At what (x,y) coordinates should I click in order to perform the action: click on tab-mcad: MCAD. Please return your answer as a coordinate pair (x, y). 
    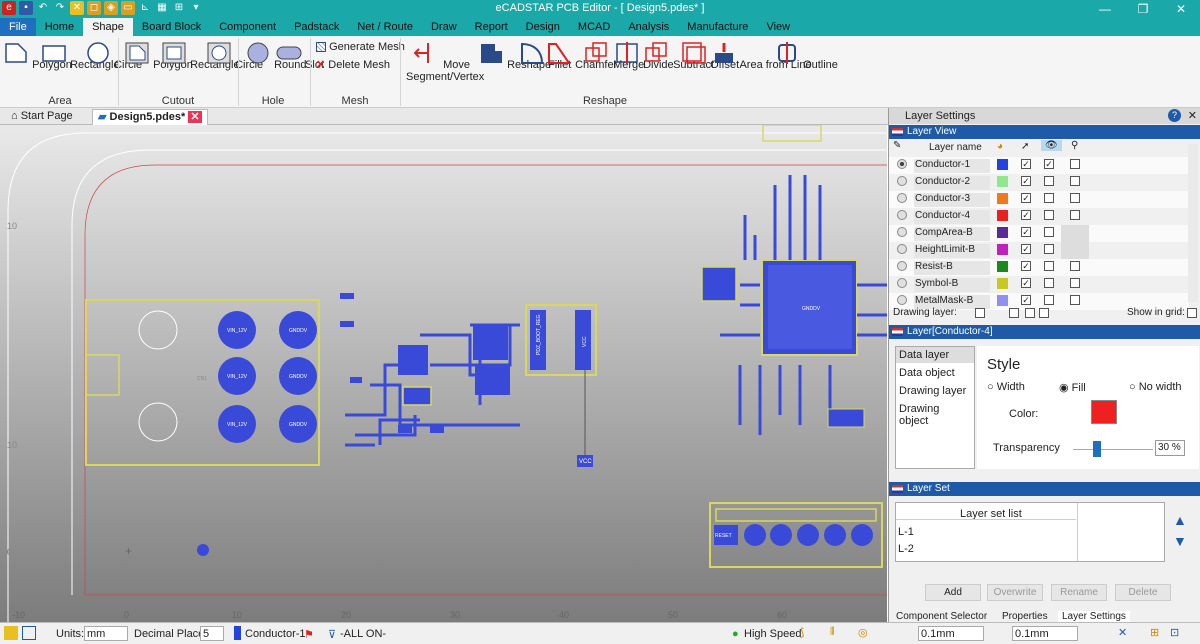
    Looking at the image, I should click on (594, 27).